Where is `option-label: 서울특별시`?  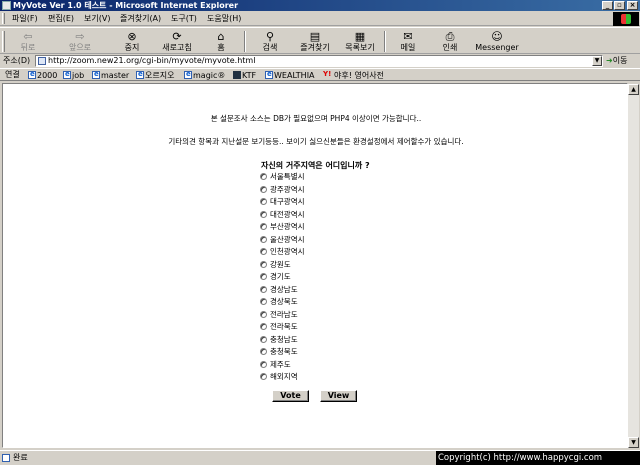
option-label: 서울특별시 is located at coordinates (287, 176).